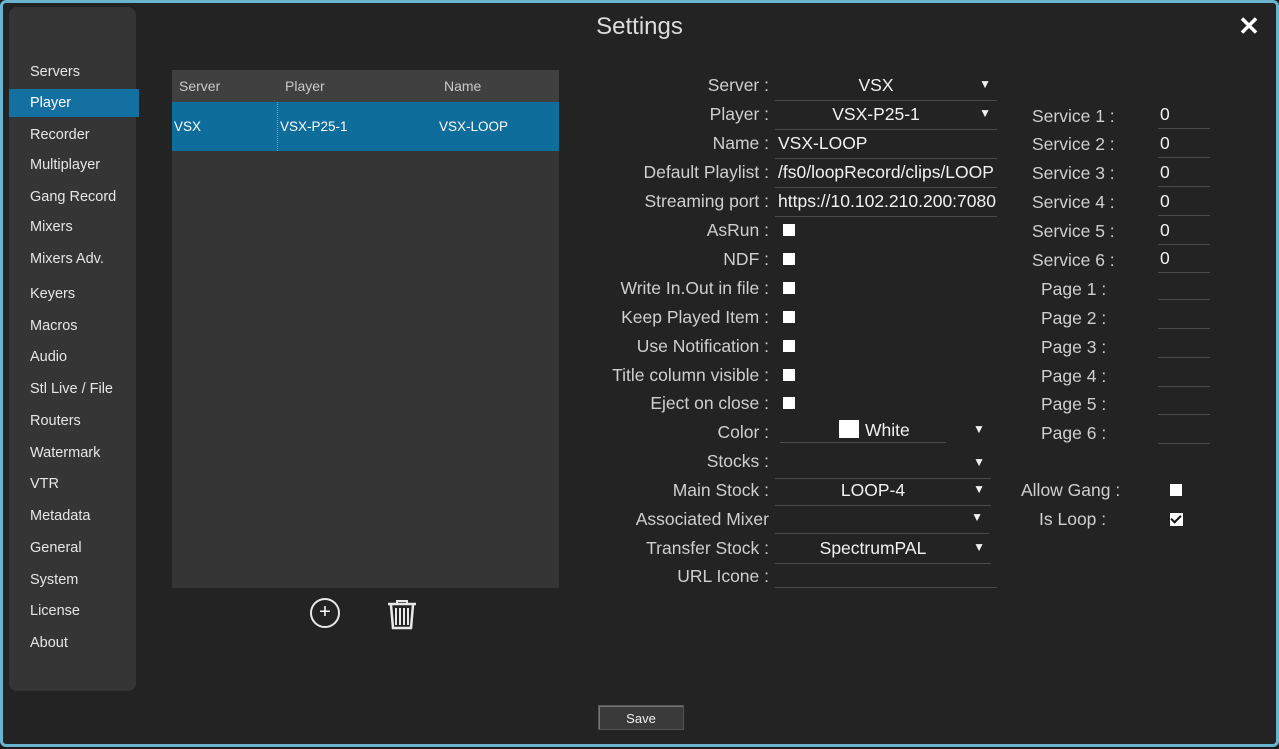 This screenshot has width=1279, height=749. What do you see at coordinates (738, 85) in the screenshot?
I see `server-label: Server :` at bounding box center [738, 85].